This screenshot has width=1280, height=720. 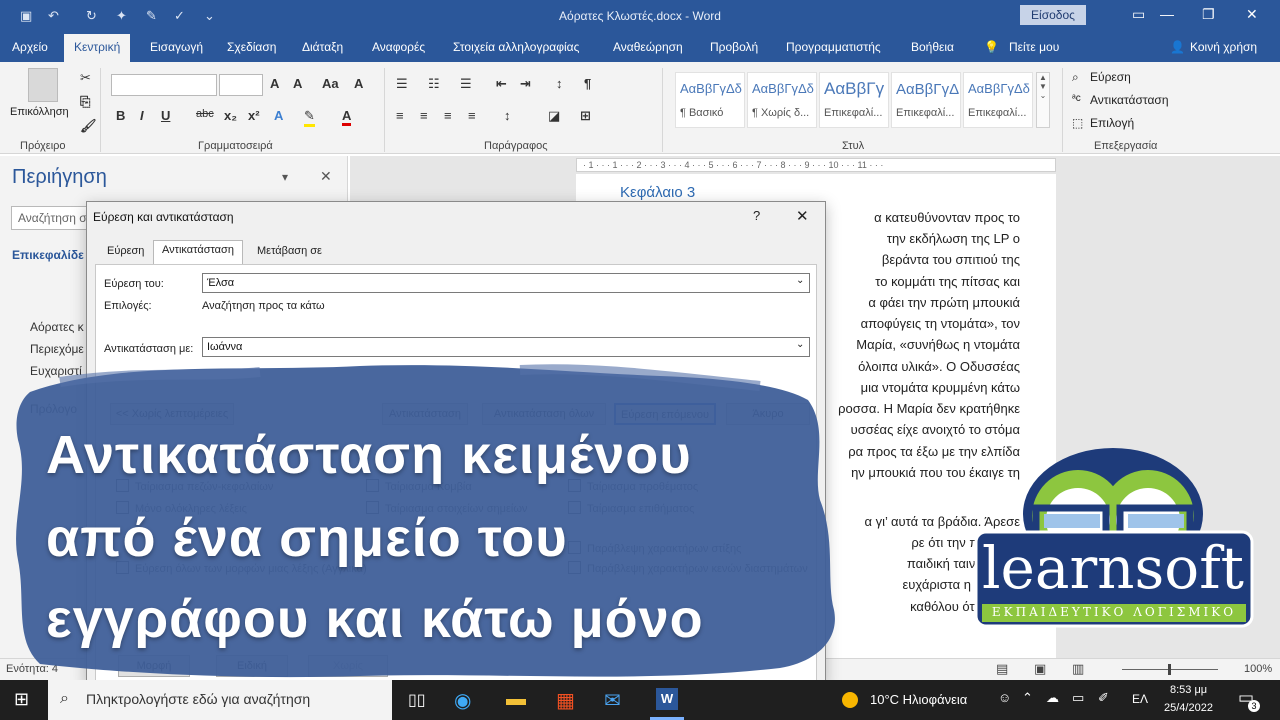 What do you see at coordinates (358, 83) in the screenshot?
I see `clear-format-icon: A` at bounding box center [358, 83].